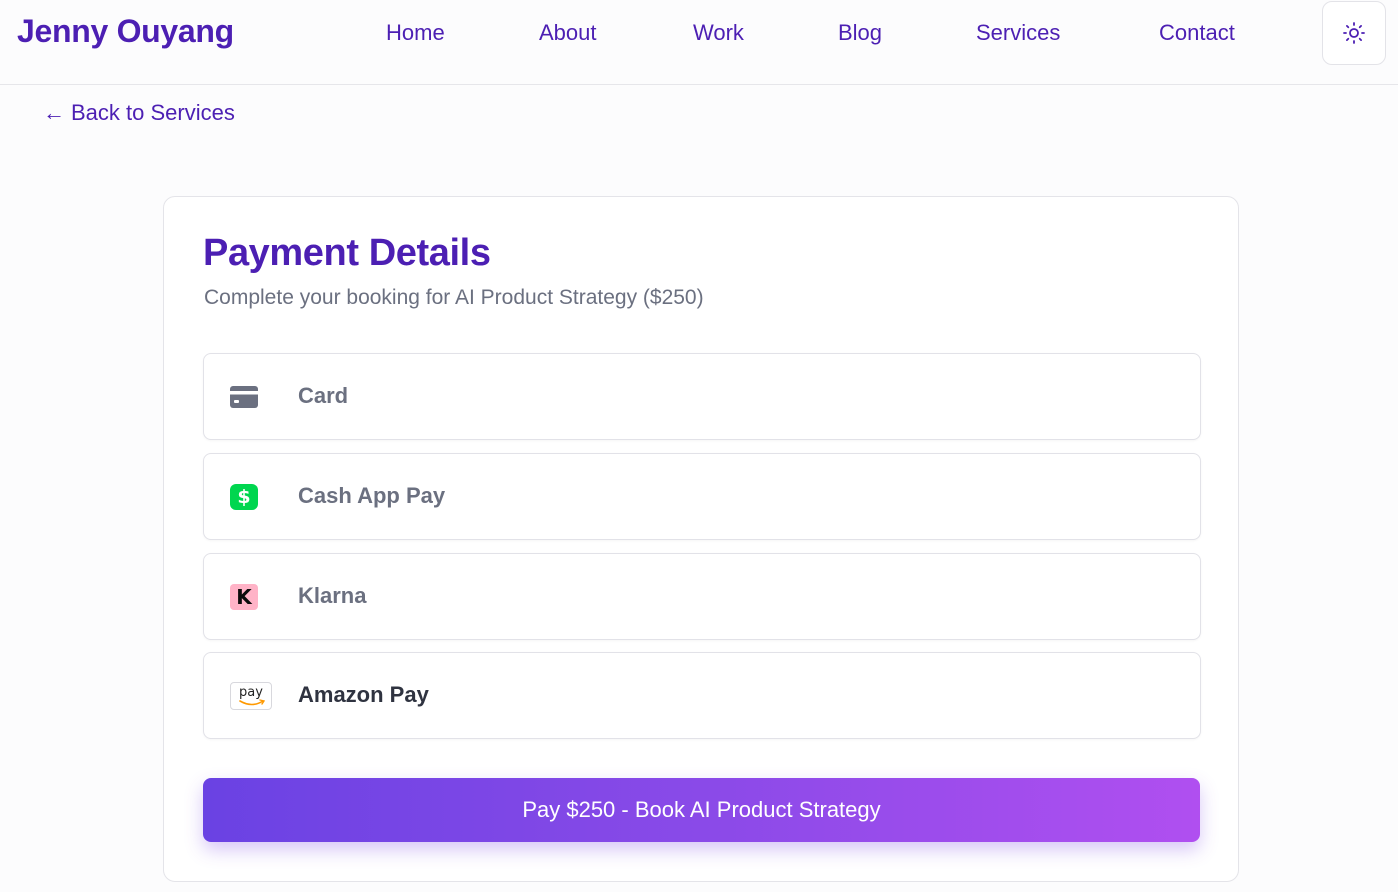 The image size is (1398, 892). What do you see at coordinates (701, 810) in the screenshot?
I see `pay-button: Pay $250 - Book AI Product Strategy` at bounding box center [701, 810].